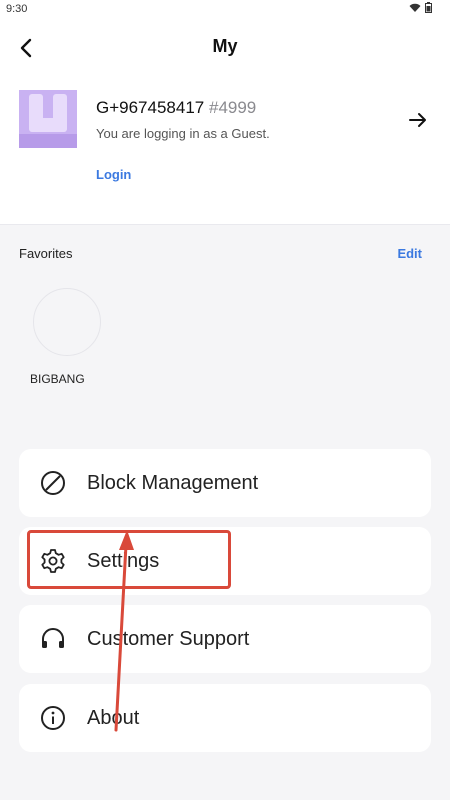 This screenshot has height=800, width=450. I want to click on avatar, so click(48, 119).